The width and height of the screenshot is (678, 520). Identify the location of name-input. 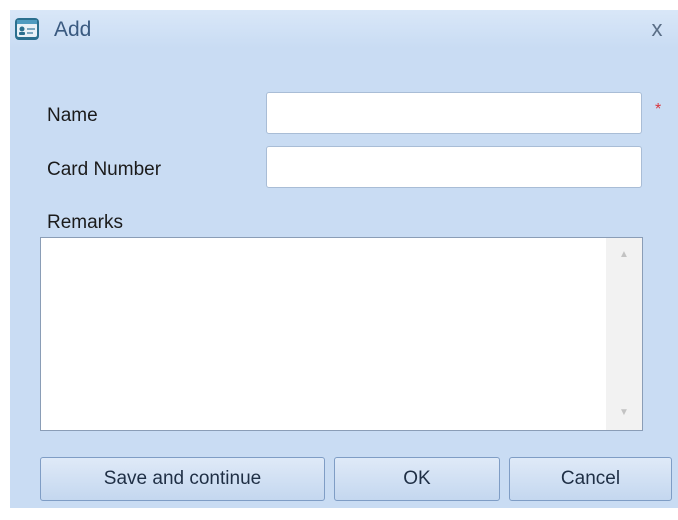
(454, 113).